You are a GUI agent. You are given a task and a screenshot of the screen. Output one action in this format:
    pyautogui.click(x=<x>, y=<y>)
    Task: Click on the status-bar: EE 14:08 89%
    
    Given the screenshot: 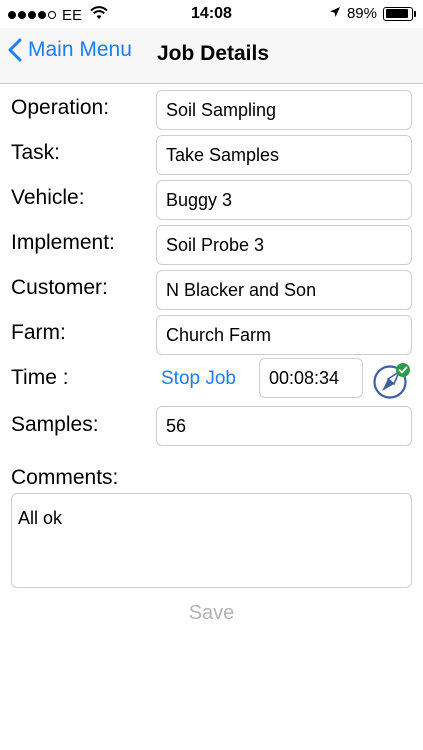 What is the action you would take?
    pyautogui.click(x=211, y=14)
    